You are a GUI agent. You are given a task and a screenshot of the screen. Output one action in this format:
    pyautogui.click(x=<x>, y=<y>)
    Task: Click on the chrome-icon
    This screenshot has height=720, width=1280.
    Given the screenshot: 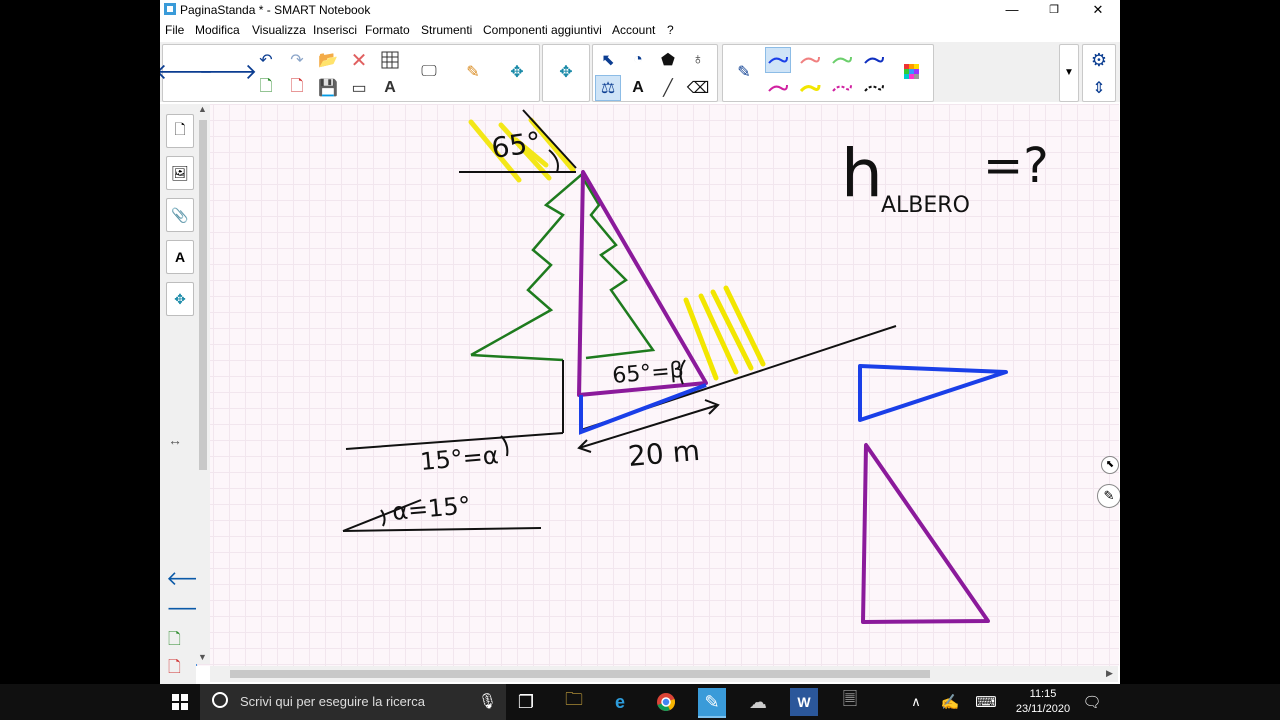 What is the action you would take?
    pyautogui.click(x=666, y=702)
    